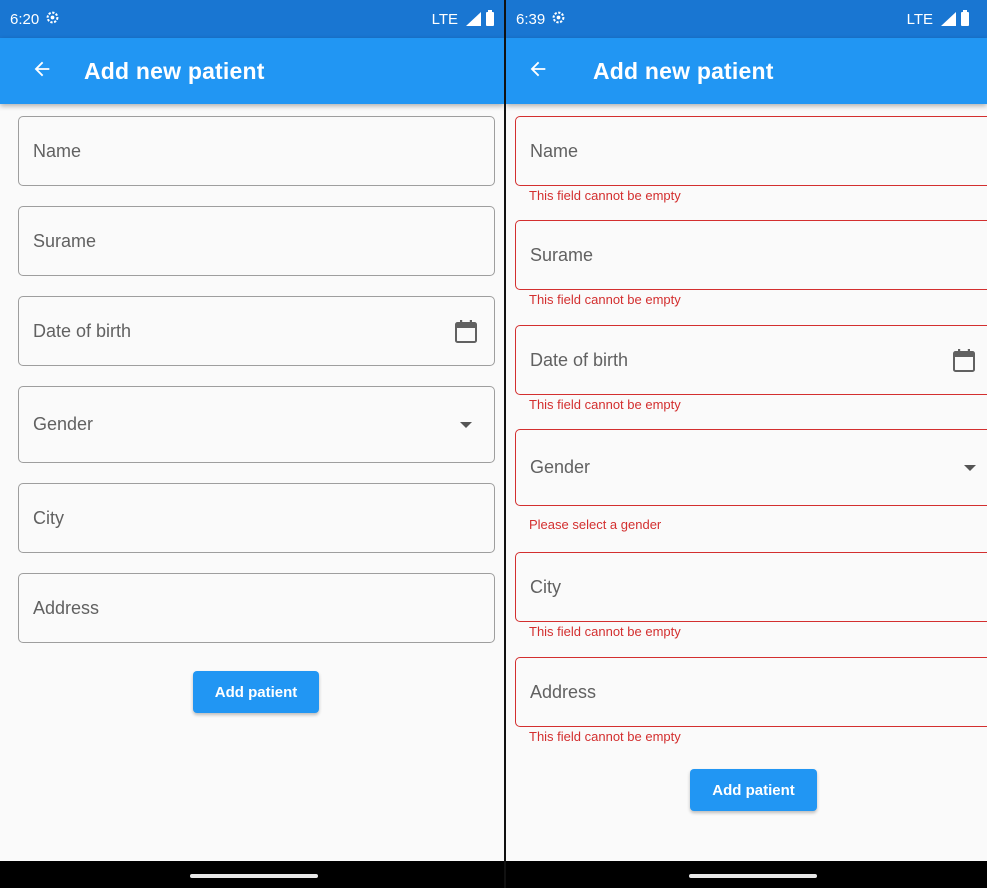 The width and height of the screenshot is (987, 888). Describe the element at coordinates (605, 631) in the screenshot. I see `city-error-message: This field cannot be empty` at that location.